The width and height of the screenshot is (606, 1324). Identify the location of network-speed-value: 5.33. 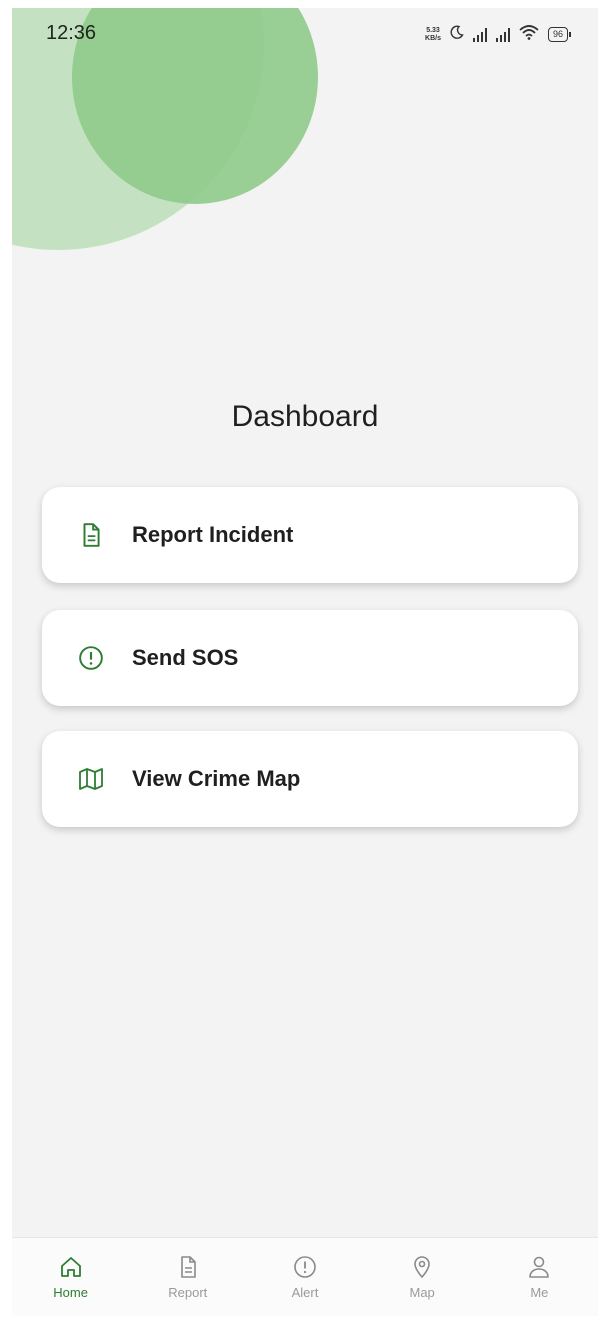
(433, 30).